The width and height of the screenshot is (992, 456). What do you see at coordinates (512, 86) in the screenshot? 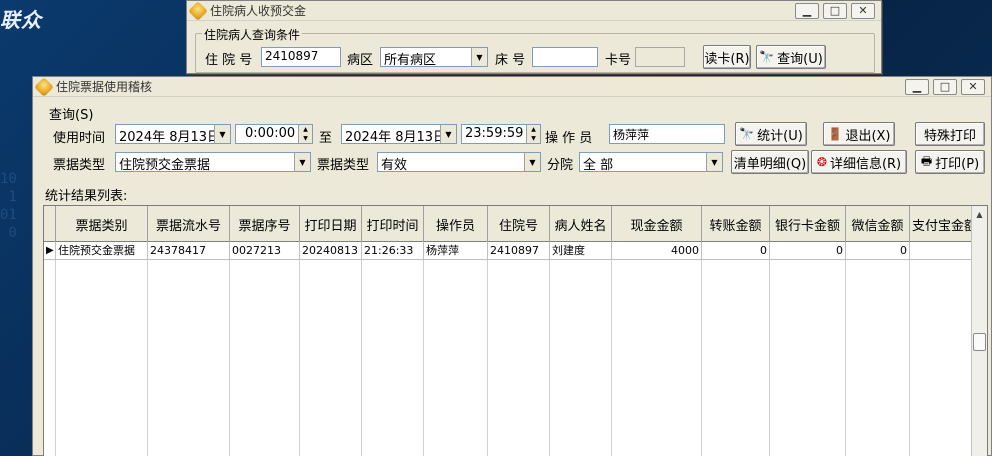
I see `titlebar: 住院票据使用稽核 ▁ □ ✕` at bounding box center [512, 86].